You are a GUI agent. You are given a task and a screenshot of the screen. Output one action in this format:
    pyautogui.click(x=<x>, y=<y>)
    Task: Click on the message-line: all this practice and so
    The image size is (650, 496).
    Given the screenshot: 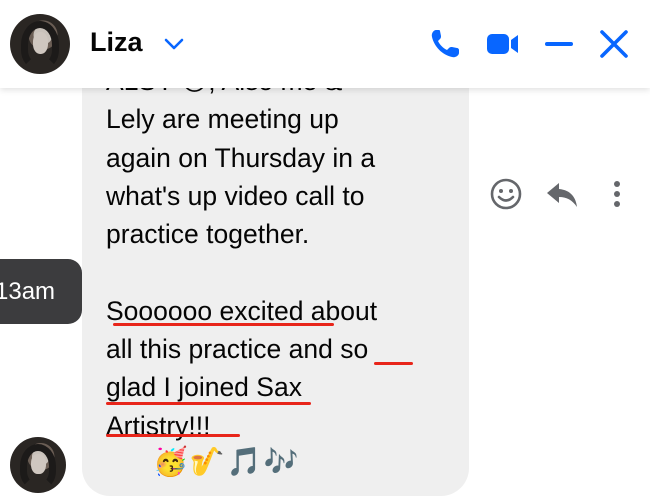 What is the action you would take?
    pyautogui.click(x=237, y=349)
    